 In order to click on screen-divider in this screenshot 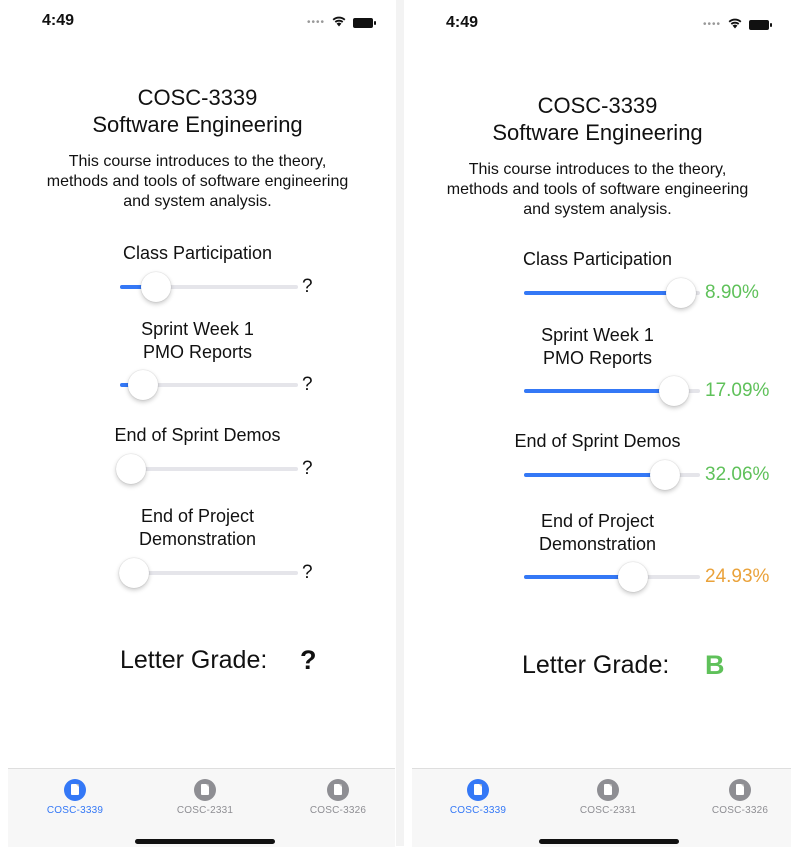, I will do `click(400, 423)`.